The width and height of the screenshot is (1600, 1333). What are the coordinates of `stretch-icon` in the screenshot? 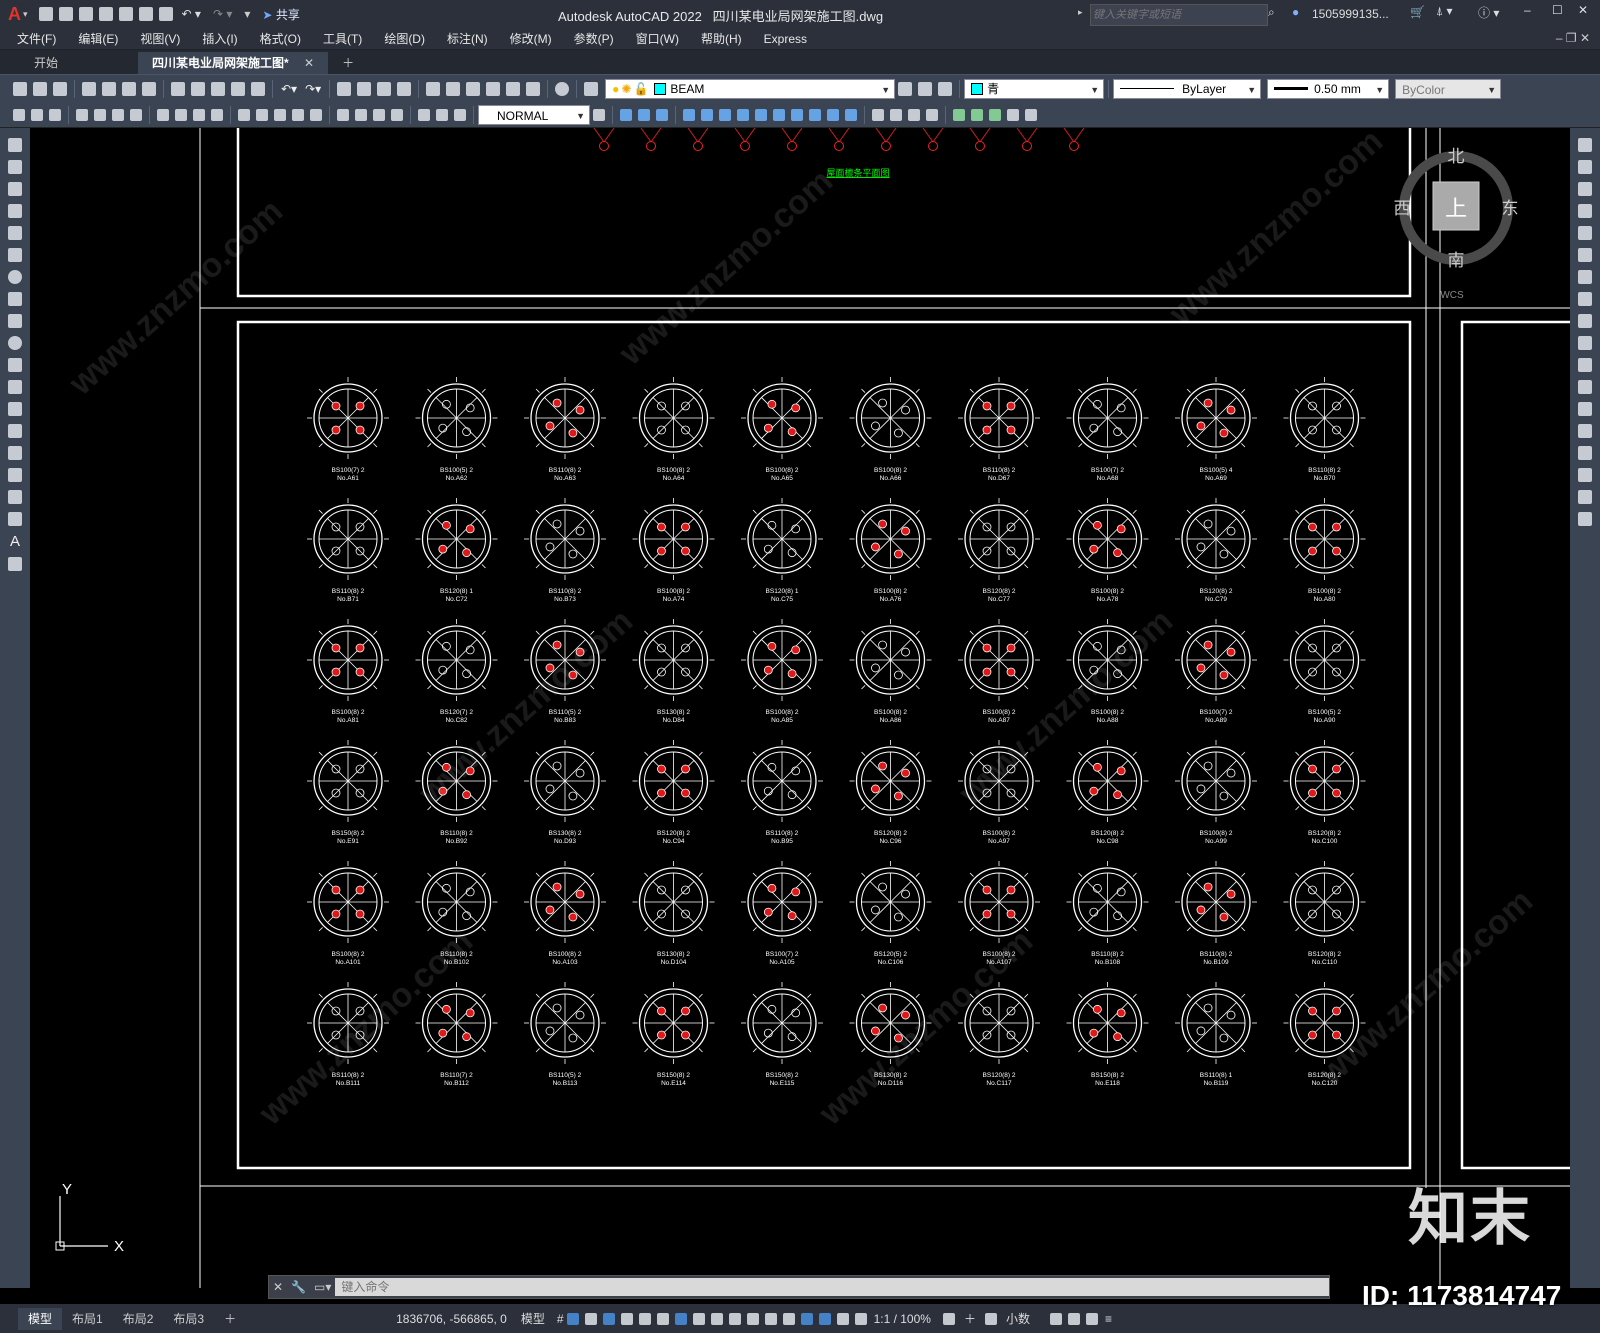 It's located at (1585, 321).